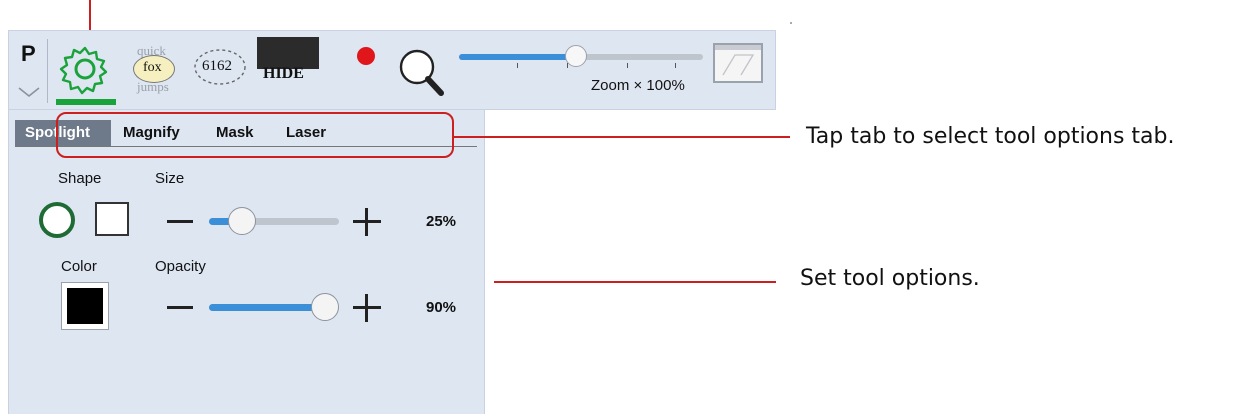 This screenshot has height=414, width=1241. What do you see at coordinates (153, 86) in the screenshot?
I see `stamp-word-bottom: jumps` at bounding box center [153, 86].